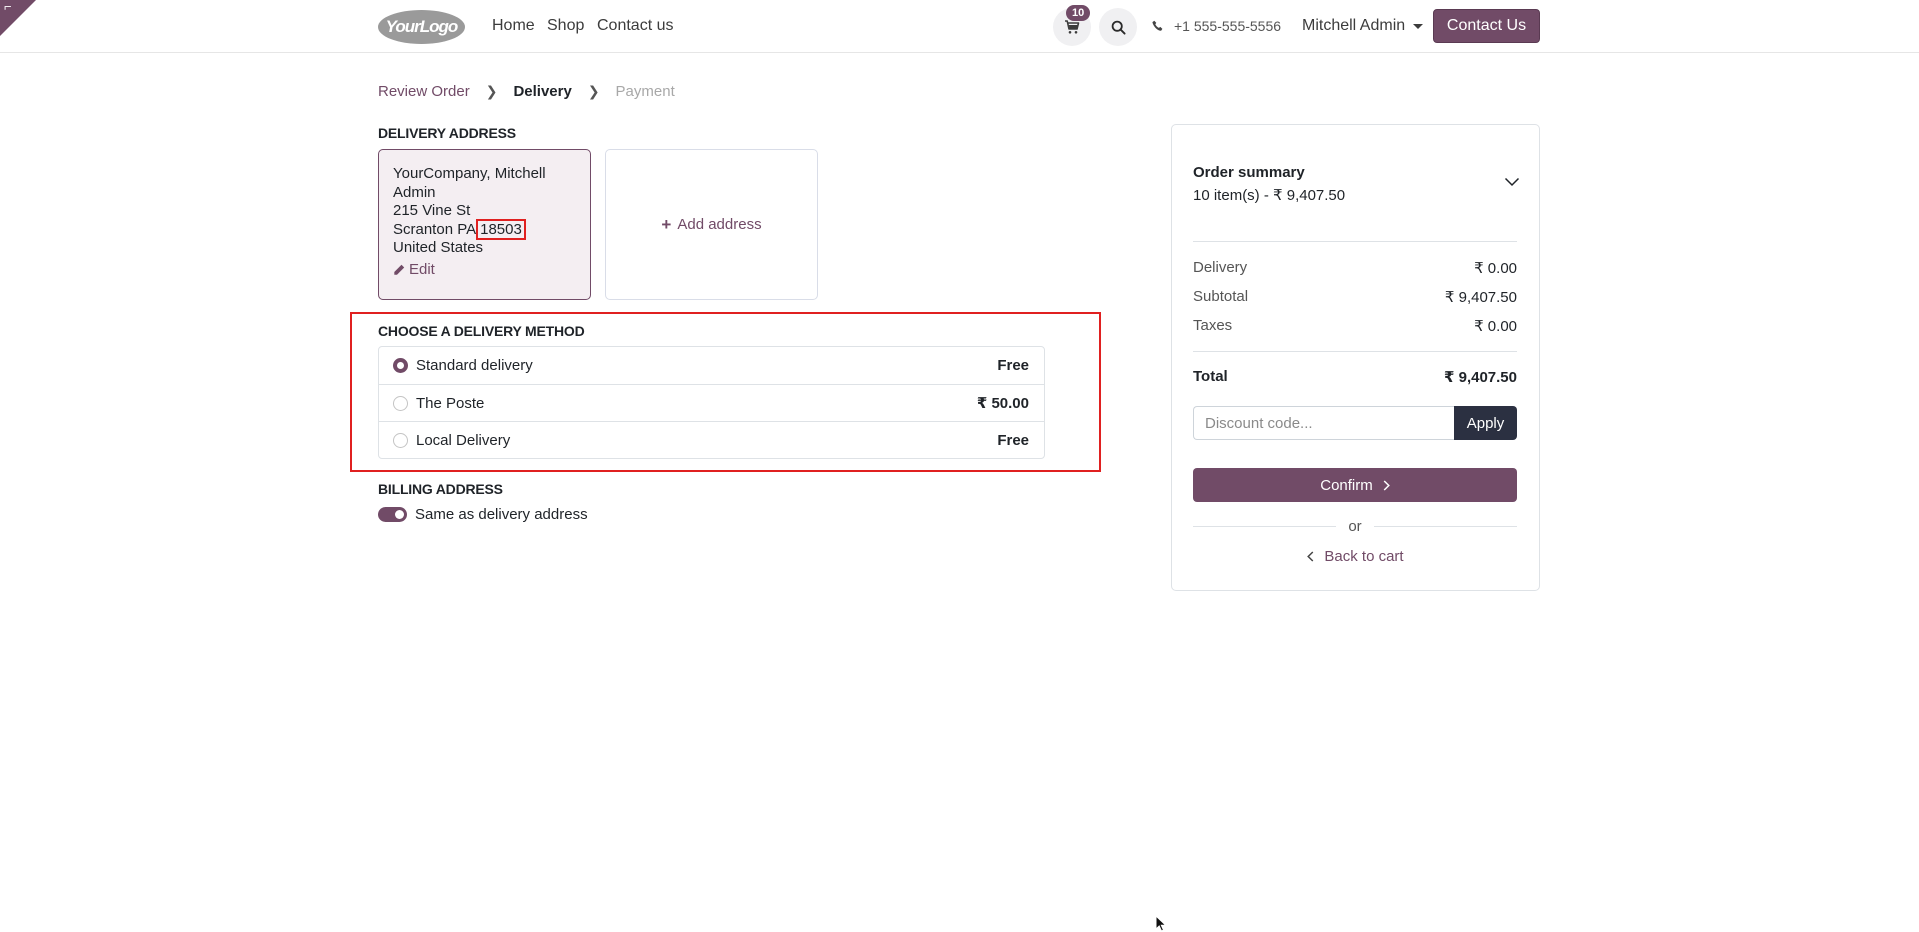  Describe the element at coordinates (422, 269) in the screenshot. I see `edit-label: Edit` at that location.